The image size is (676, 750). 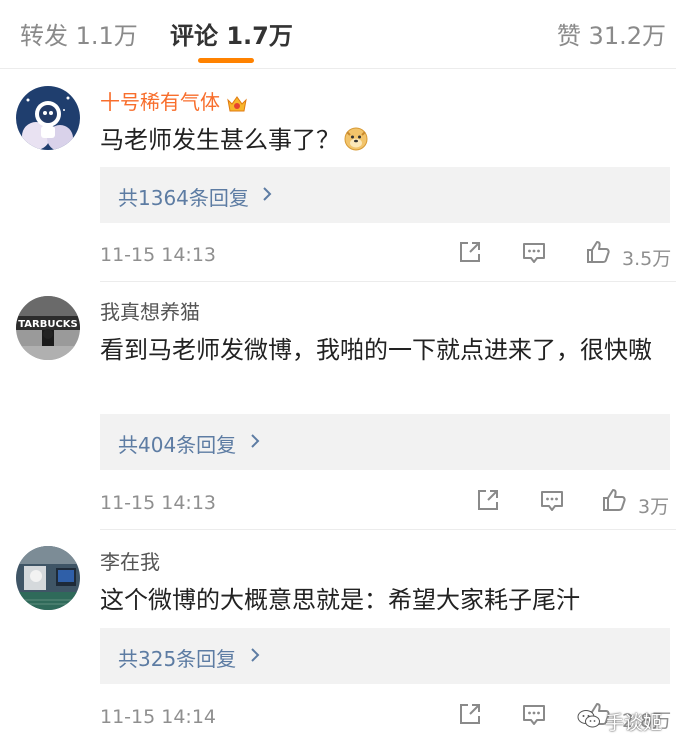 What do you see at coordinates (633, 722) in the screenshot?
I see `watermark-text: 手谈姬` at bounding box center [633, 722].